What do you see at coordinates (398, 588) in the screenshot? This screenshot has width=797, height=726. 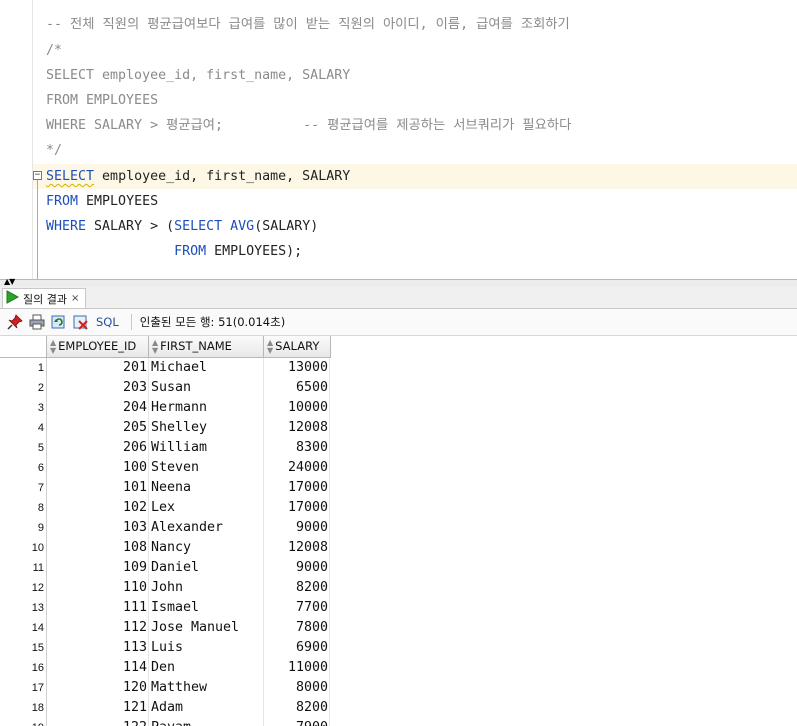 I see `table-row: 12 110 John 8200` at bounding box center [398, 588].